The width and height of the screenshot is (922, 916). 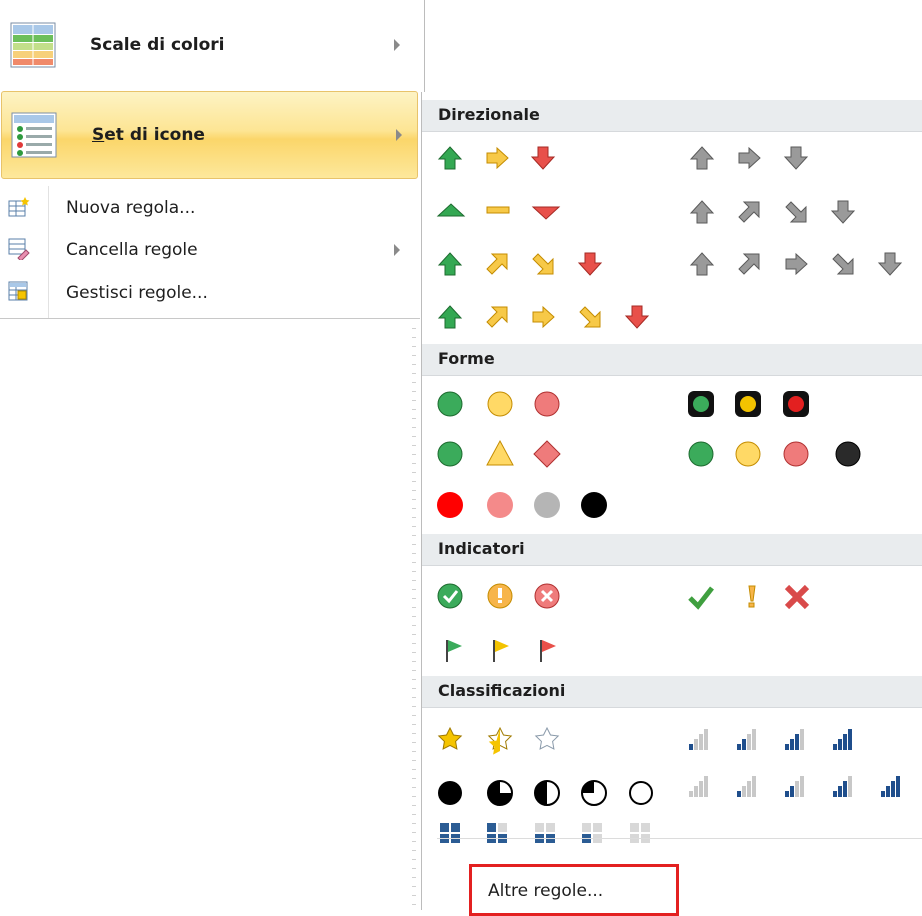 What do you see at coordinates (132, 250) in the screenshot?
I see `menu-item-label: Cancella regole` at bounding box center [132, 250].